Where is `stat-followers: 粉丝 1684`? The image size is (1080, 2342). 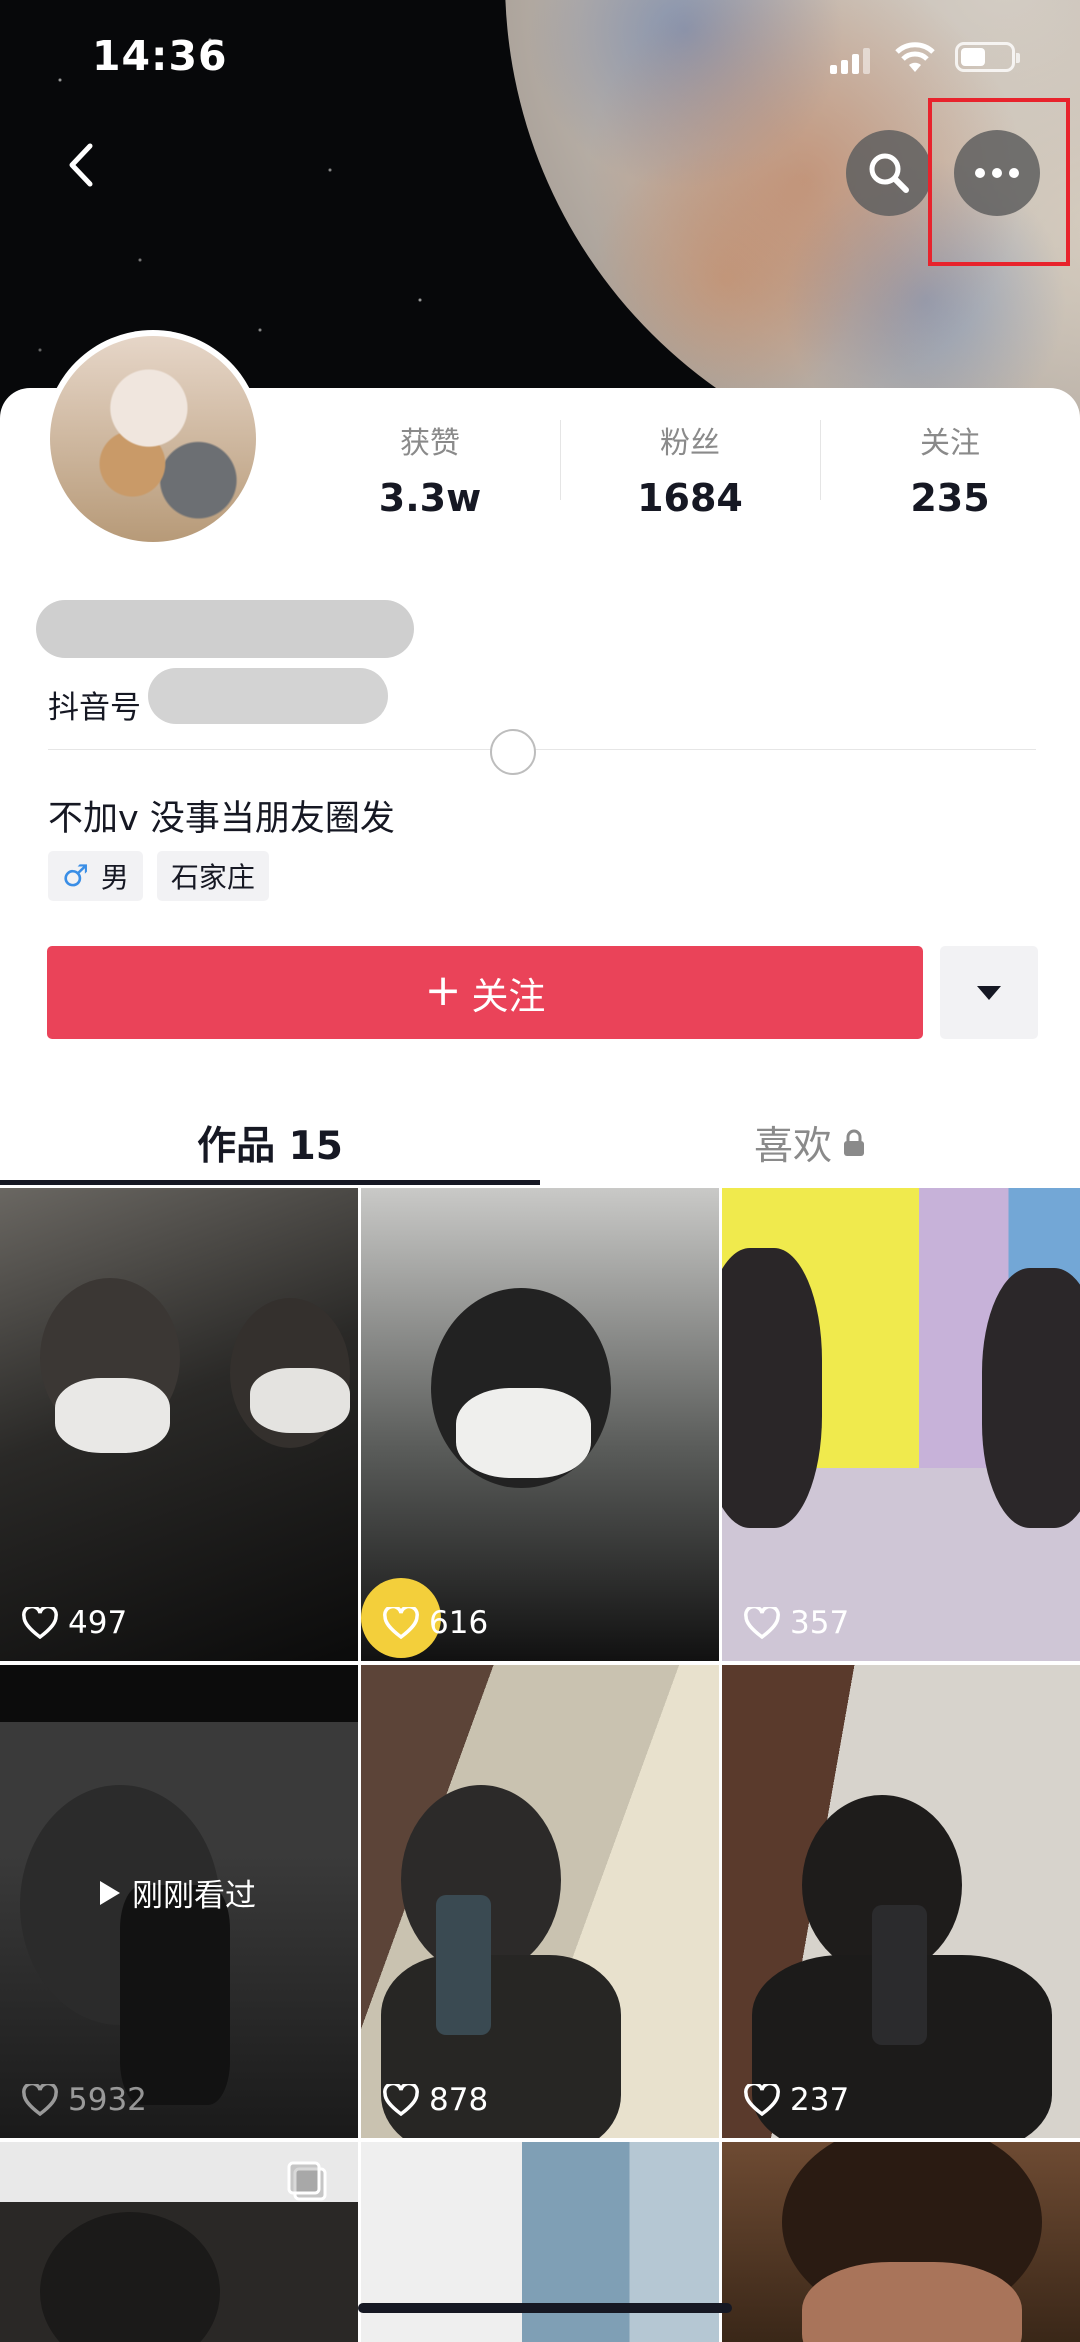 stat-followers: 粉丝 1684 is located at coordinates (690, 471).